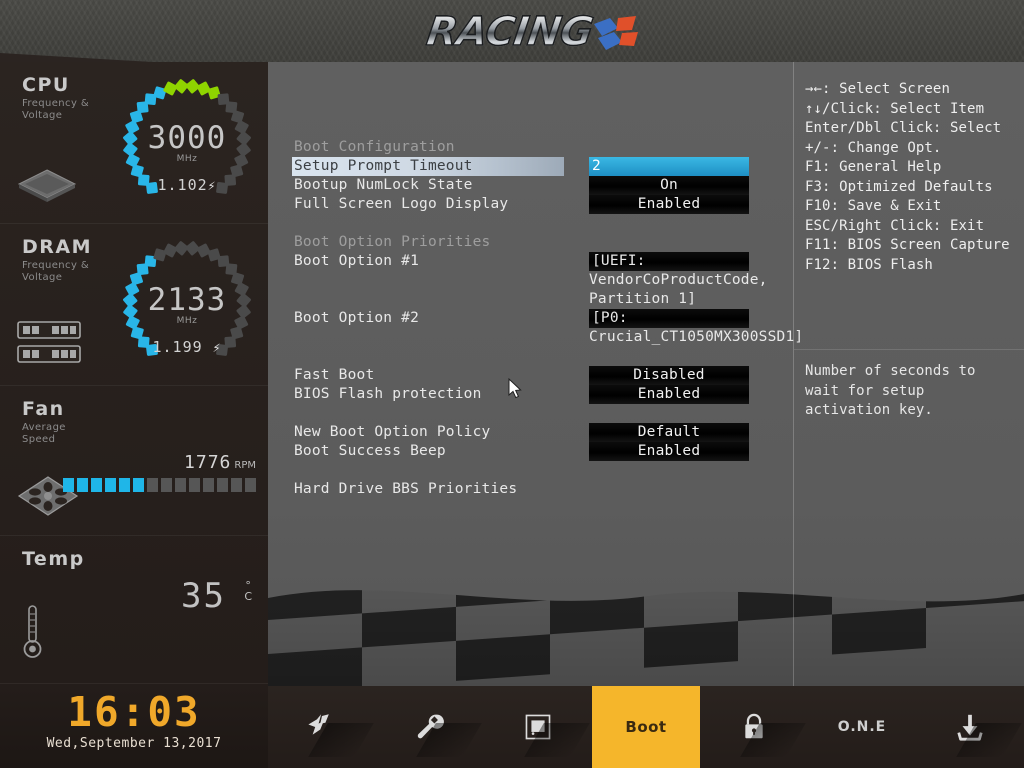 The width and height of the screenshot is (1024, 768). I want to click on menu-item: Full Screen Logo Display, so click(442, 204).